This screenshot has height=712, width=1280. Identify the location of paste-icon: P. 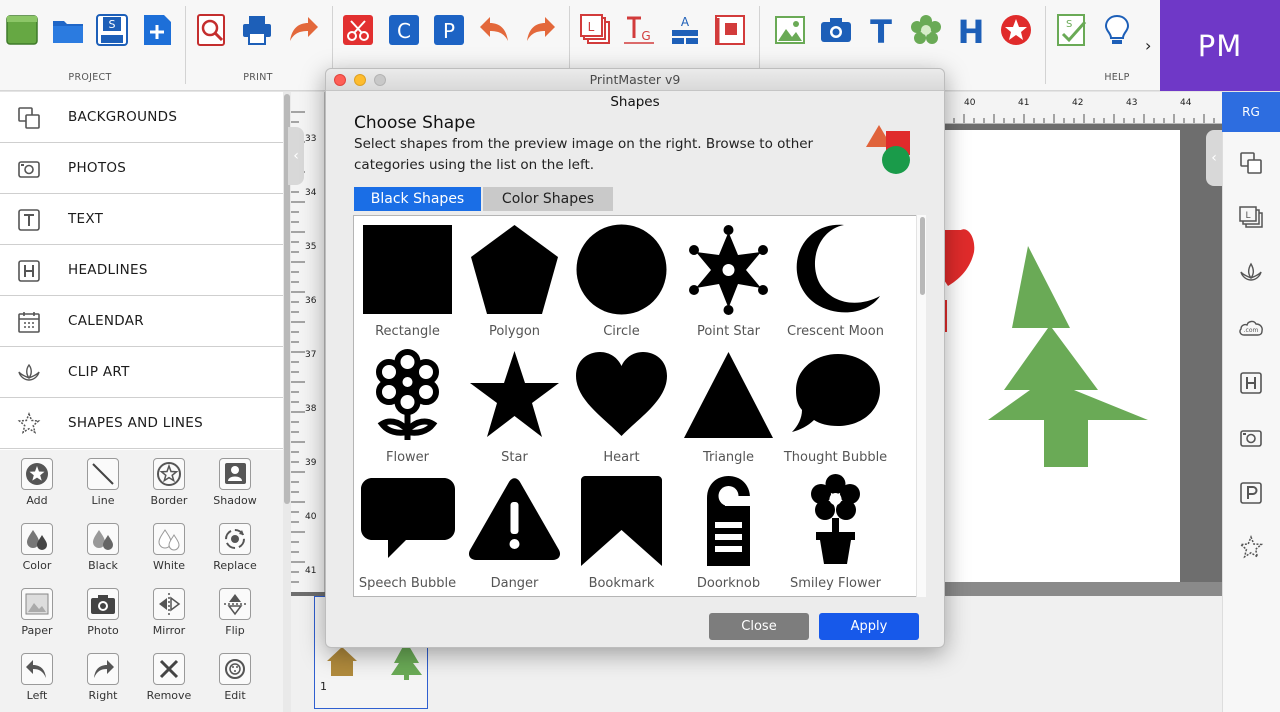
(449, 30).